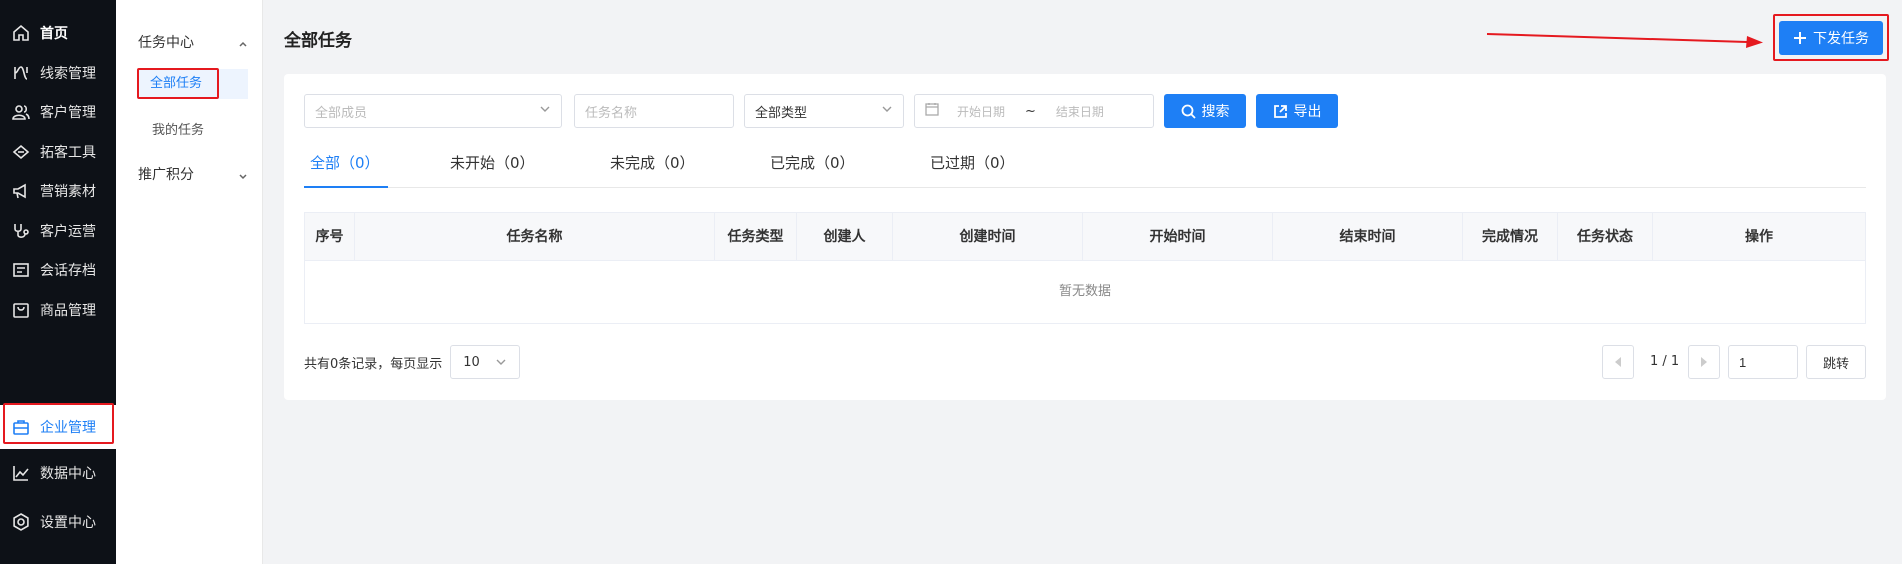 The image size is (1902, 564). I want to click on nav-item-label: 商品管理, so click(68, 311).